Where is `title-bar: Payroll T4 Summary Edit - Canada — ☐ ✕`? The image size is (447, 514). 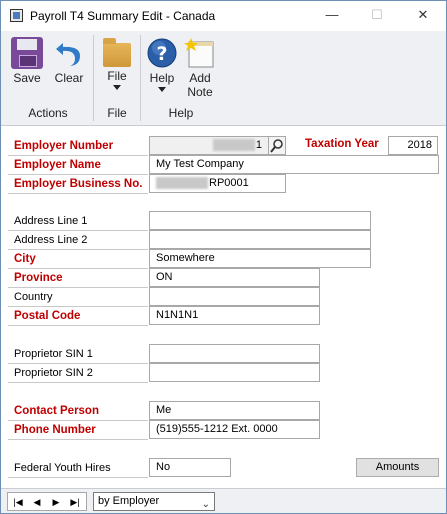
title-bar: Payroll T4 Summary Edit - Canada — ☐ ✕ is located at coordinates (223, 16).